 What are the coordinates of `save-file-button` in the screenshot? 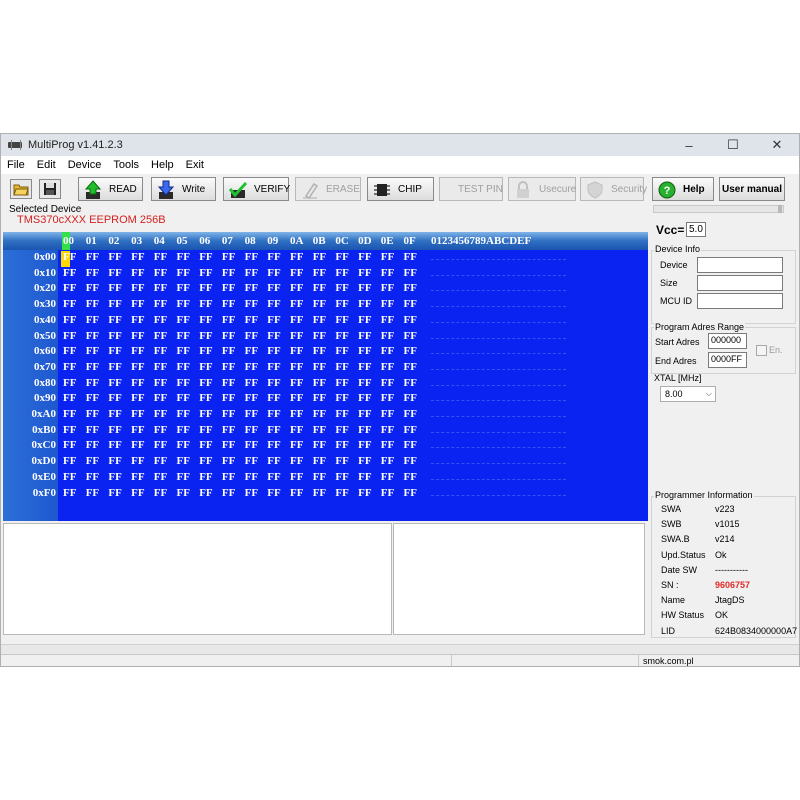 It's located at (50, 189).